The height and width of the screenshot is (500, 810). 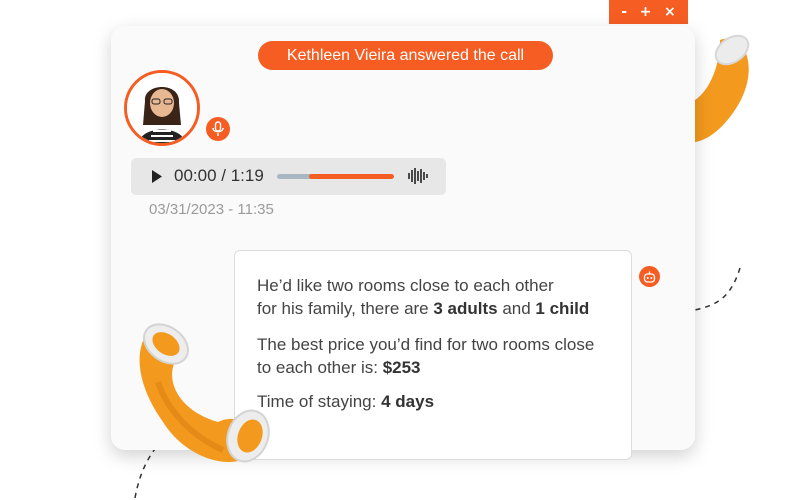 What do you see at coordinates (516, 308) in the screenshot?
I see `message-text: and` at bounding box center [516, 308].